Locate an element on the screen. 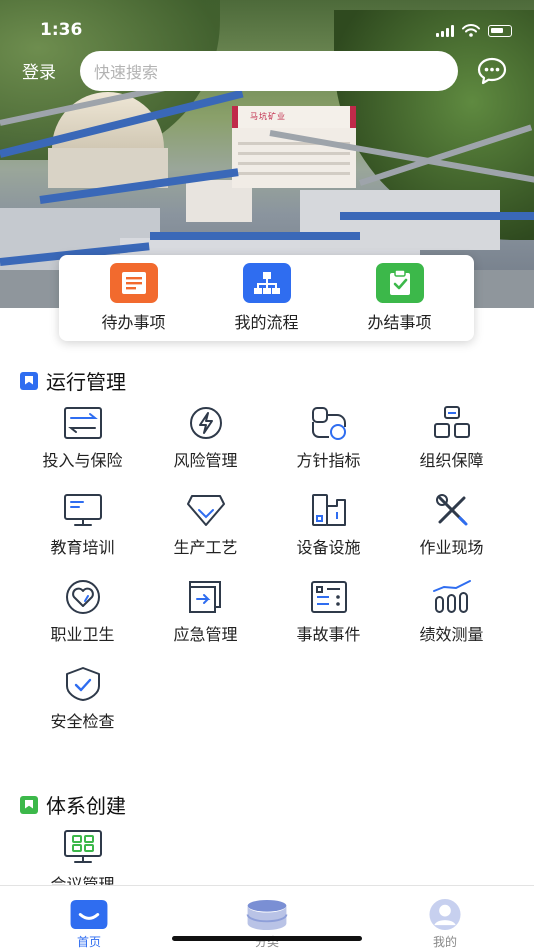 Image resolution: width=534 pixels, height=950 pixels. blocks-icon is located at coordinates (451, 422).